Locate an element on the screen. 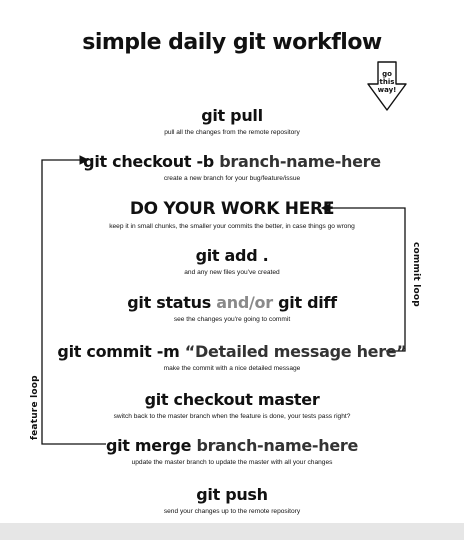 This screenshot has height=540, width=464. step-description: and any new files you've created is located at coordinates (232, 272).